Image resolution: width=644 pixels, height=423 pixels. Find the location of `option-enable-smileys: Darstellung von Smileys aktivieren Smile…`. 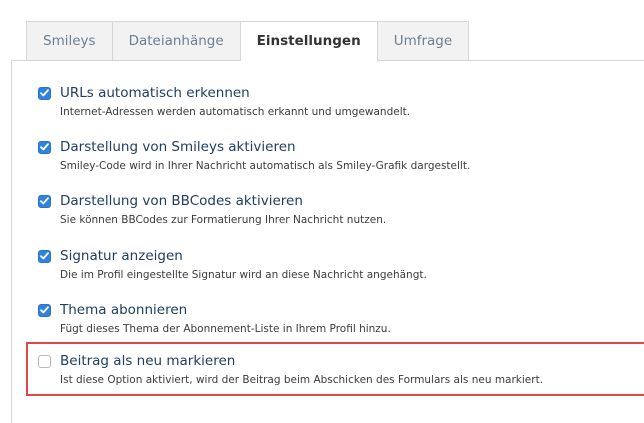

option-enable-smileys: Darstellung von Smileys aktivieren Smile… is located at coordinates (341, 154).